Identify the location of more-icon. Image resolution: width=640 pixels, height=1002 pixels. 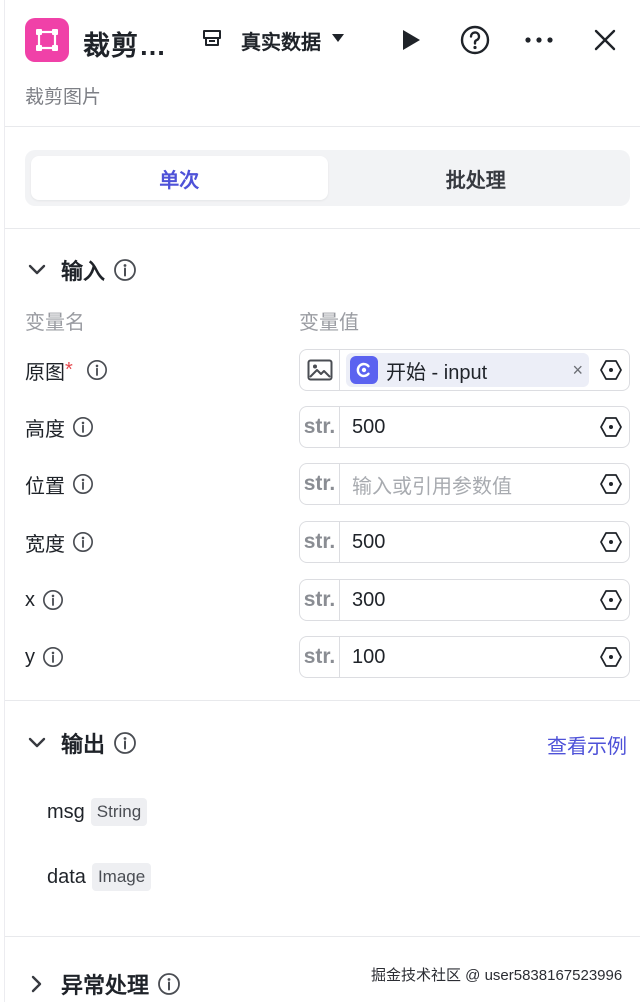
(539, 40).